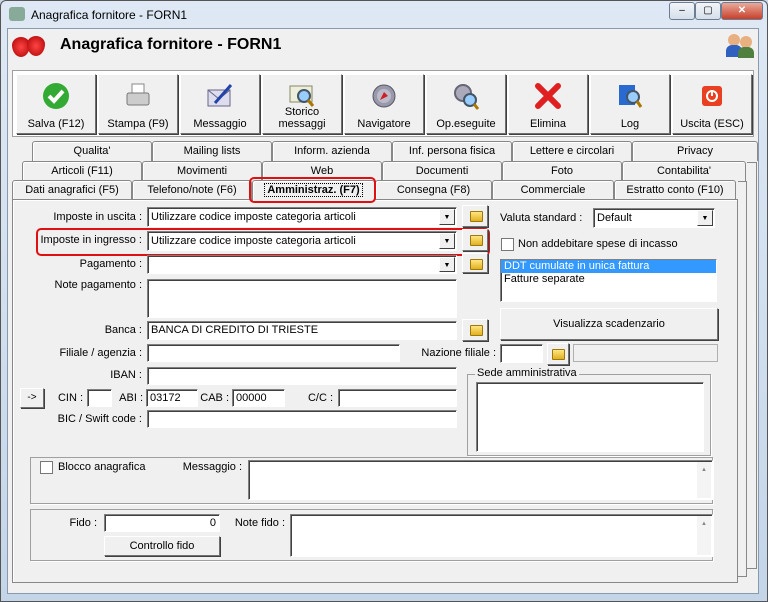 The width and height of the screenshot is (768, 602). What do you see at coordinates (302, 104) in the screenshot?
I see `toolbar-button-storico-messaggi: Storico messaggi` at bounding box center [302, 104].